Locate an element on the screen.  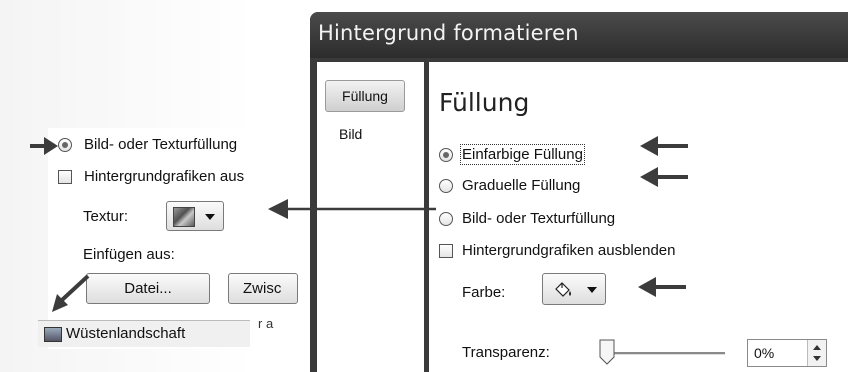
spin-down-icon is located at coordinates (817, 358).